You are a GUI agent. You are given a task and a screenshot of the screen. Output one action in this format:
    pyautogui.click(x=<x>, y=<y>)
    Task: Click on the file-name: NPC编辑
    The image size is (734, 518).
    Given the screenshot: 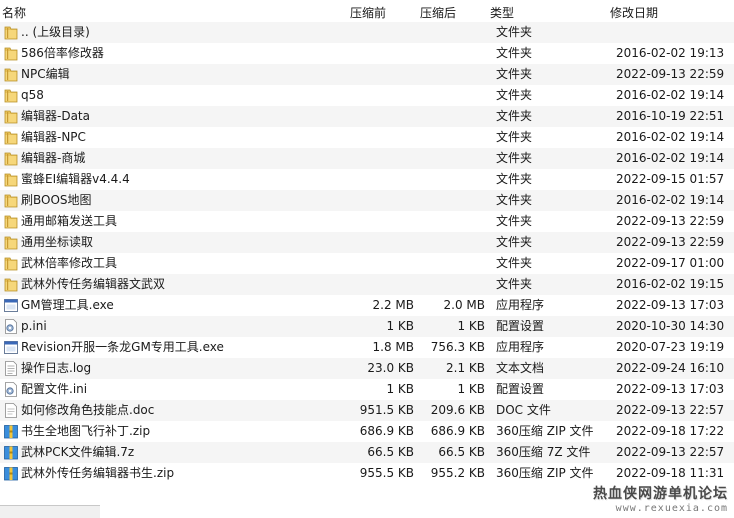 What is the action you would take?
    pyautogui.click(x=45, y=74)
    